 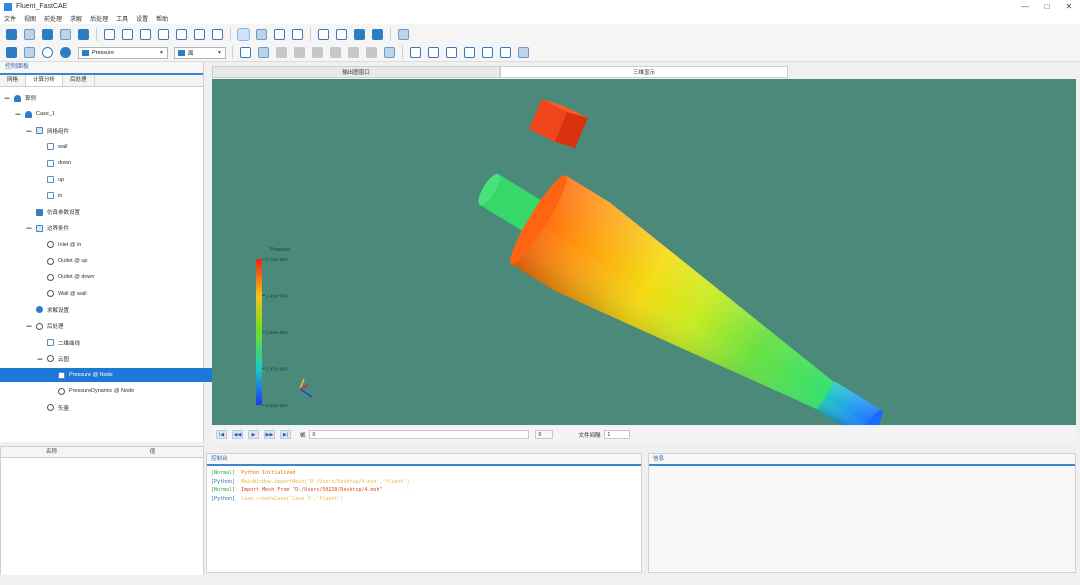 What do you see at coordinates (114, 212) in the screenshot?
I see `tree-item: 仿真参数设置` at bounding box center [114, 212].